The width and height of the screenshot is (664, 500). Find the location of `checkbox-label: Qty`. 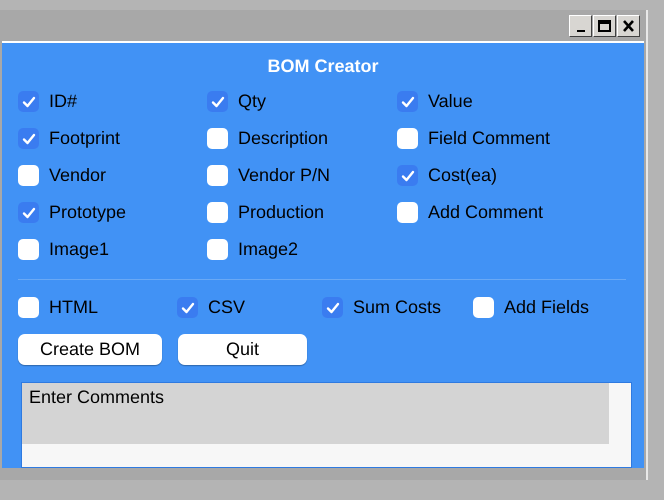

checkbox-label: Qty is located at coordinates (252, 101).